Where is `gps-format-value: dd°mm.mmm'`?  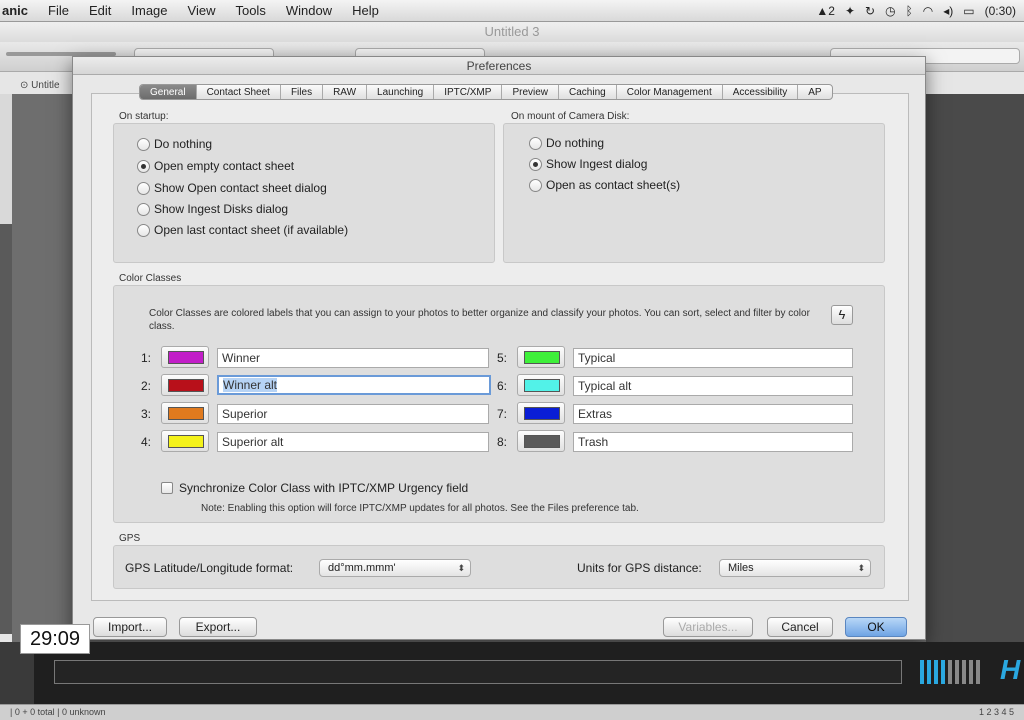 gps-format-value: dd°mm.mmm' is located at coordinates (362, 568).